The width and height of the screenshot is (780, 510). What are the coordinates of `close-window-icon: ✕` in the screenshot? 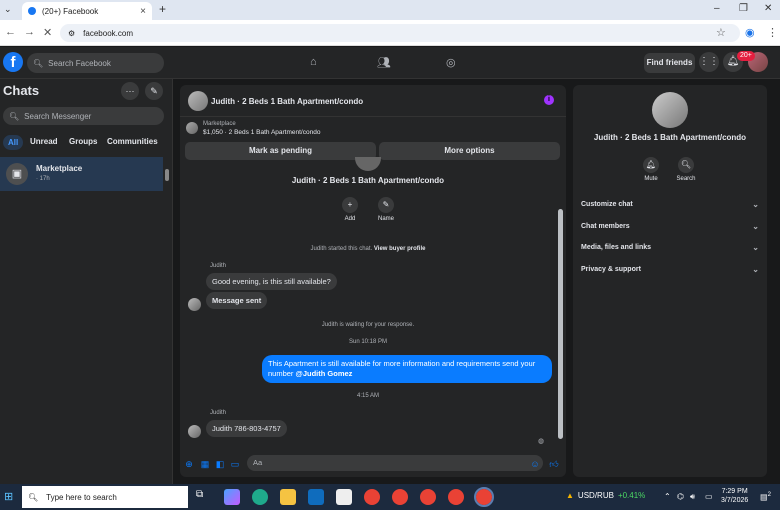 It's located at (768, 8).